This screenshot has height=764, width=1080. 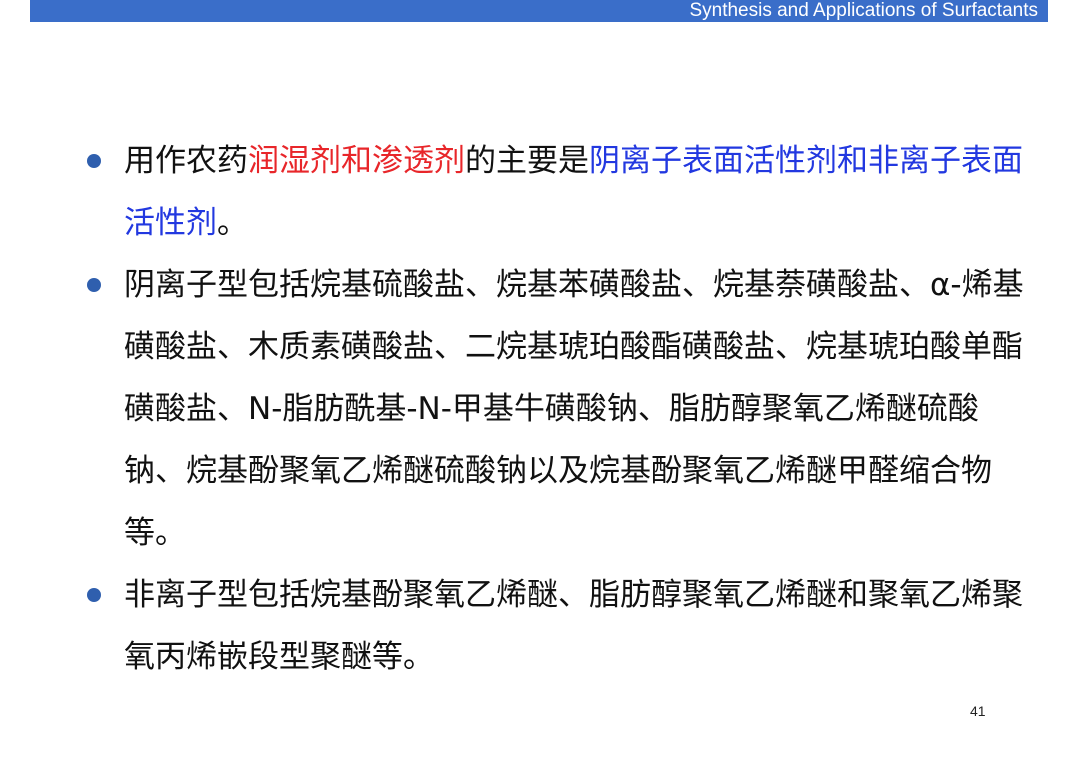 I want to click on bullet-1-text-b: 的主要是, so click(x=527, y=161).